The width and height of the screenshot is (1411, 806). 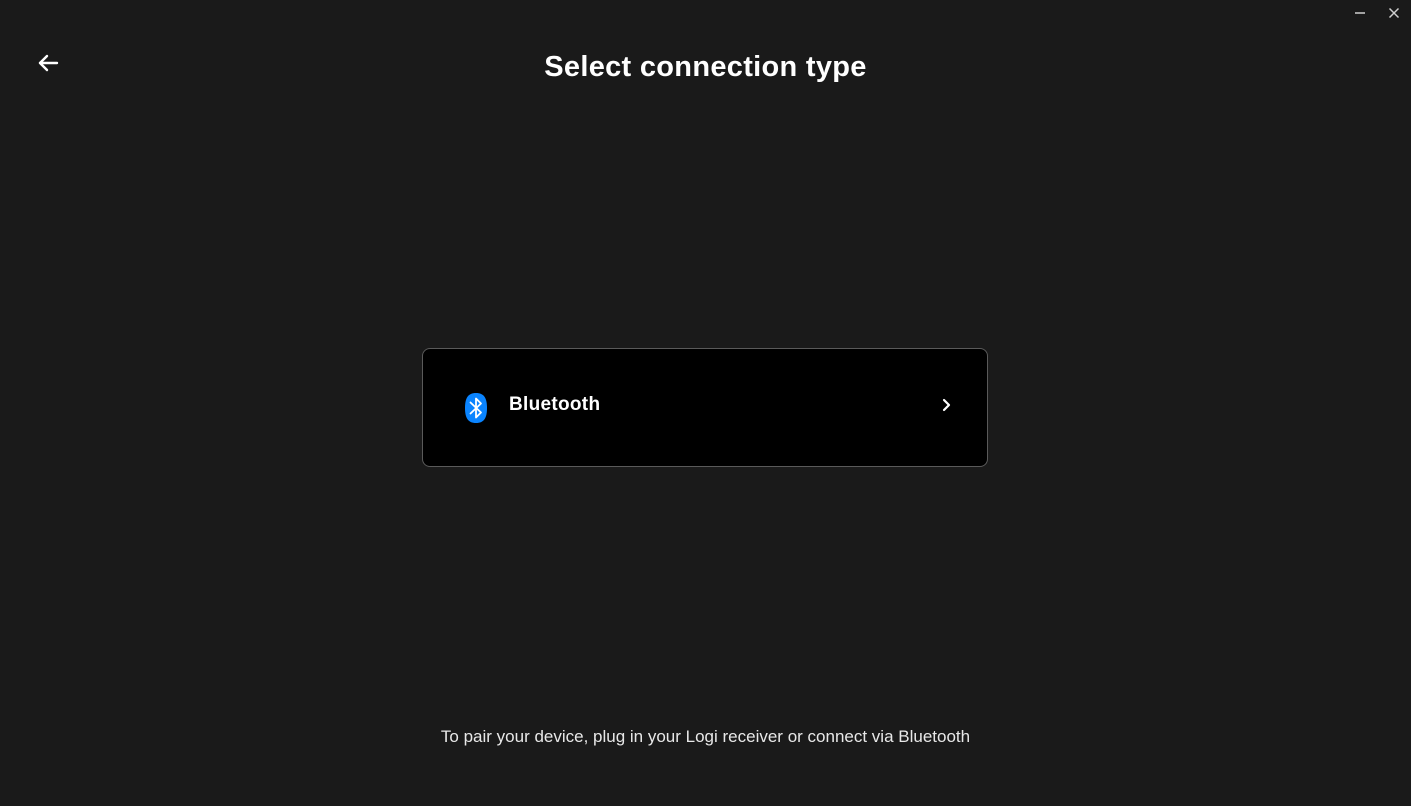 What do you see at coordinates (476, 408) in the screenshot?
I see `bluetooth-icon` at bounding box center [476, 408].